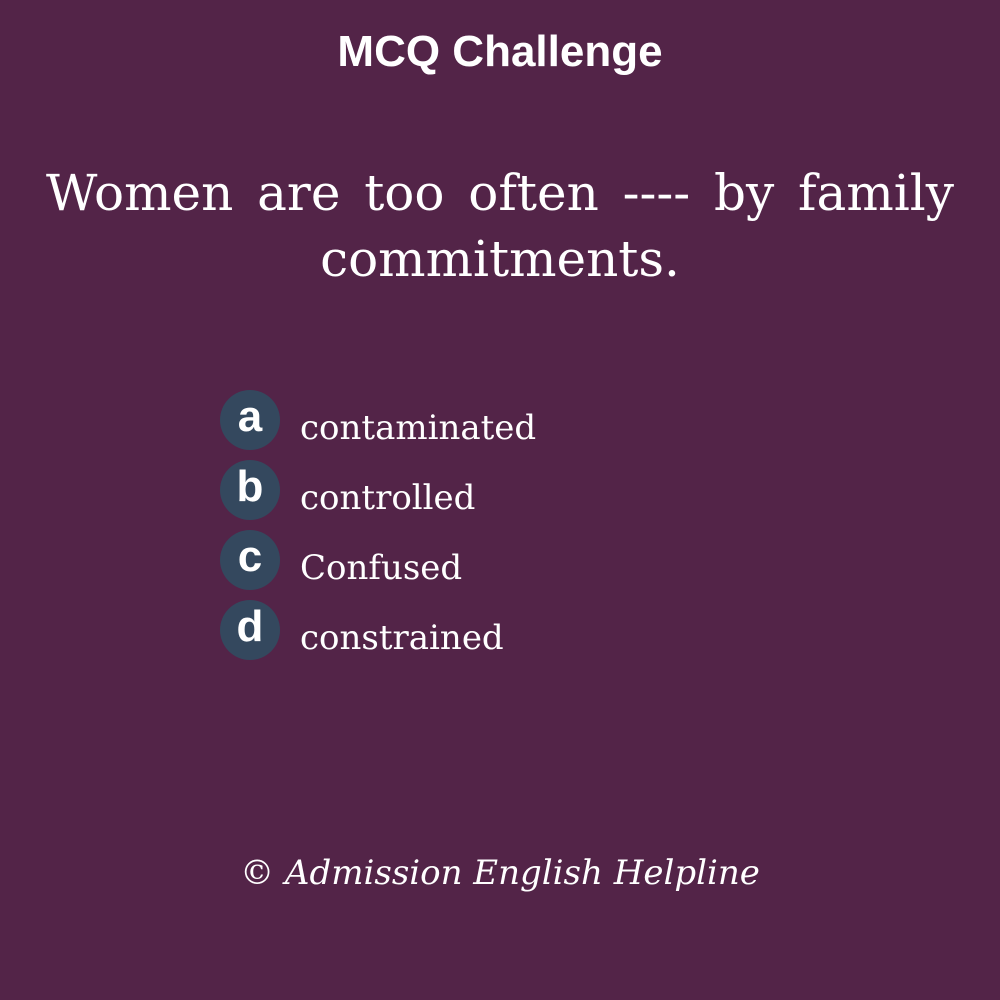  Describe the element at coordinates (250, 560) in the screenshot. I see `option-c-badge: c` at that location.